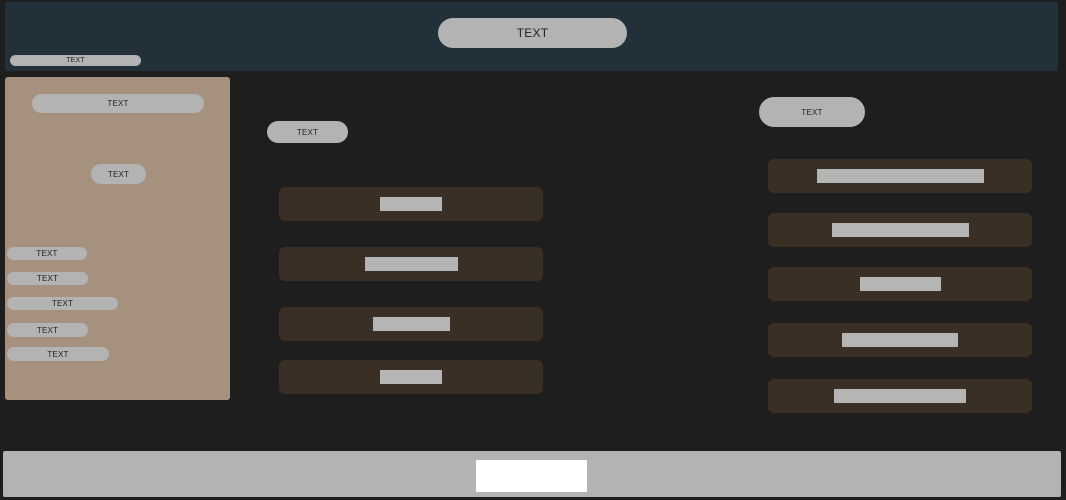  What do you see at coordinates (812, 112) in the screenshot?
I see `right-heading: TEXT` at bounding box center [812, 112].